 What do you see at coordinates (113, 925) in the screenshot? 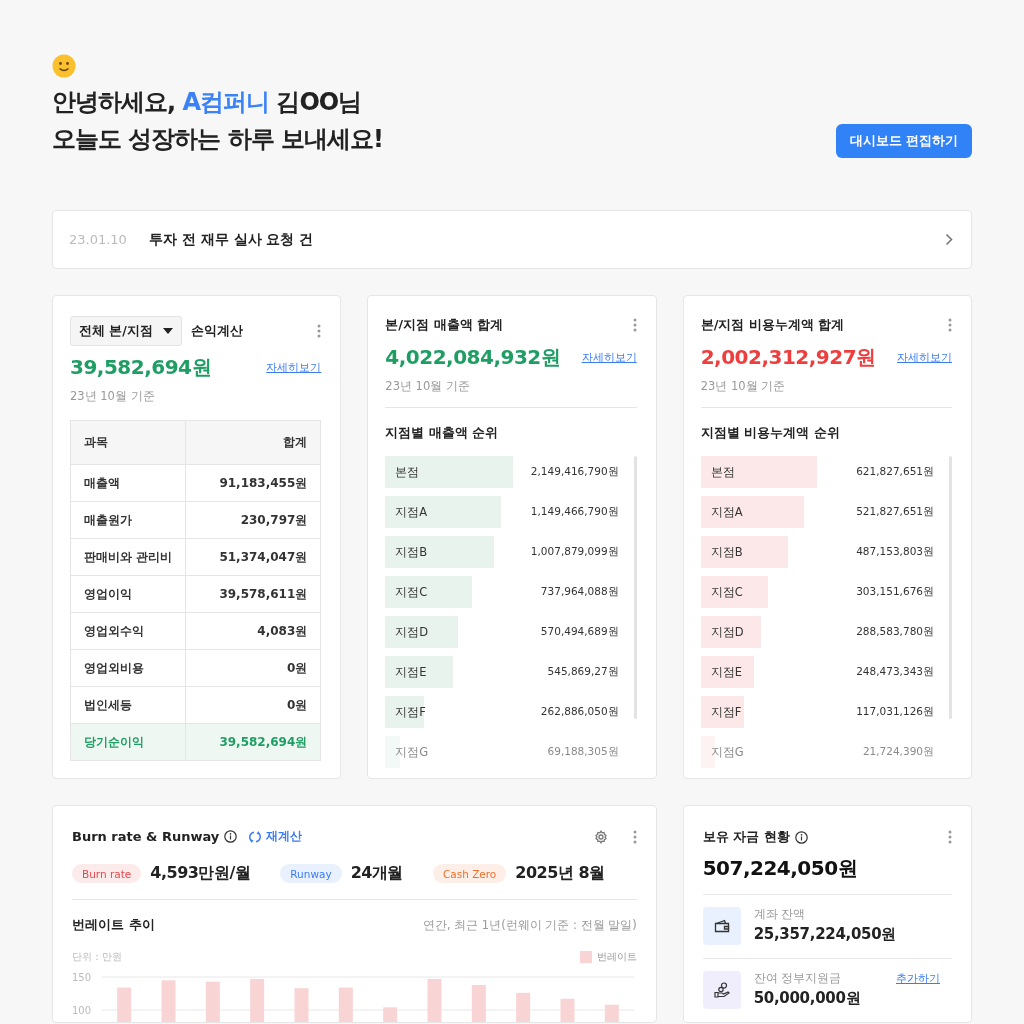
I see `section-title: 번레이트 추이` at bounding box center [113, 925].